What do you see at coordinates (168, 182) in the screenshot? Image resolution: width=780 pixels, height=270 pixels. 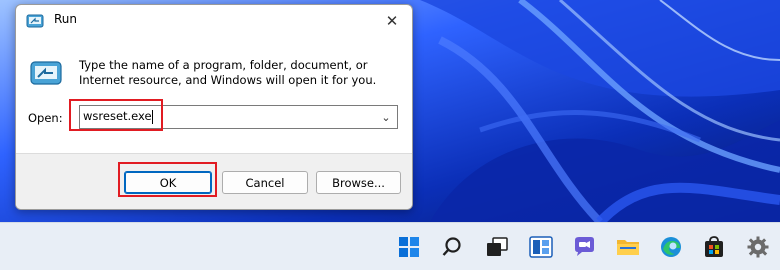 I see `ok-button: OK` at bounding box center [168, 182].